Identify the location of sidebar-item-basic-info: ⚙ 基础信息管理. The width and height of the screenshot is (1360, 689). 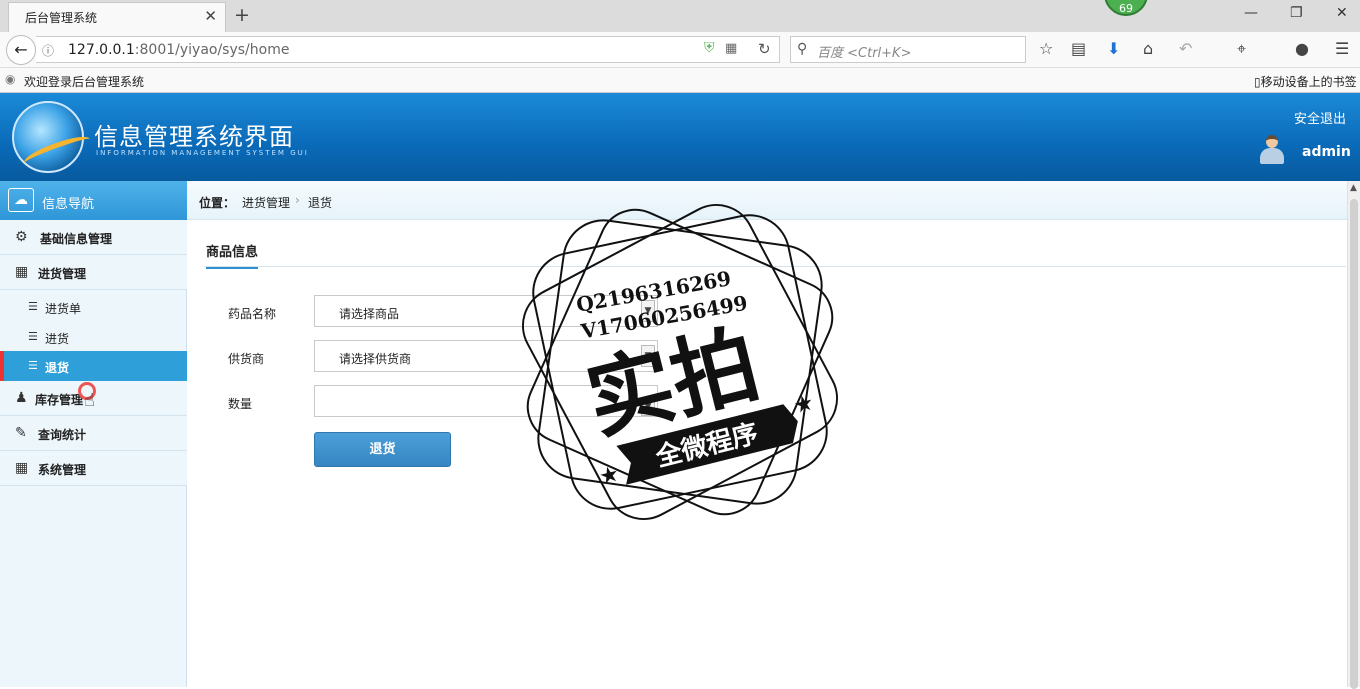
(93, 237).